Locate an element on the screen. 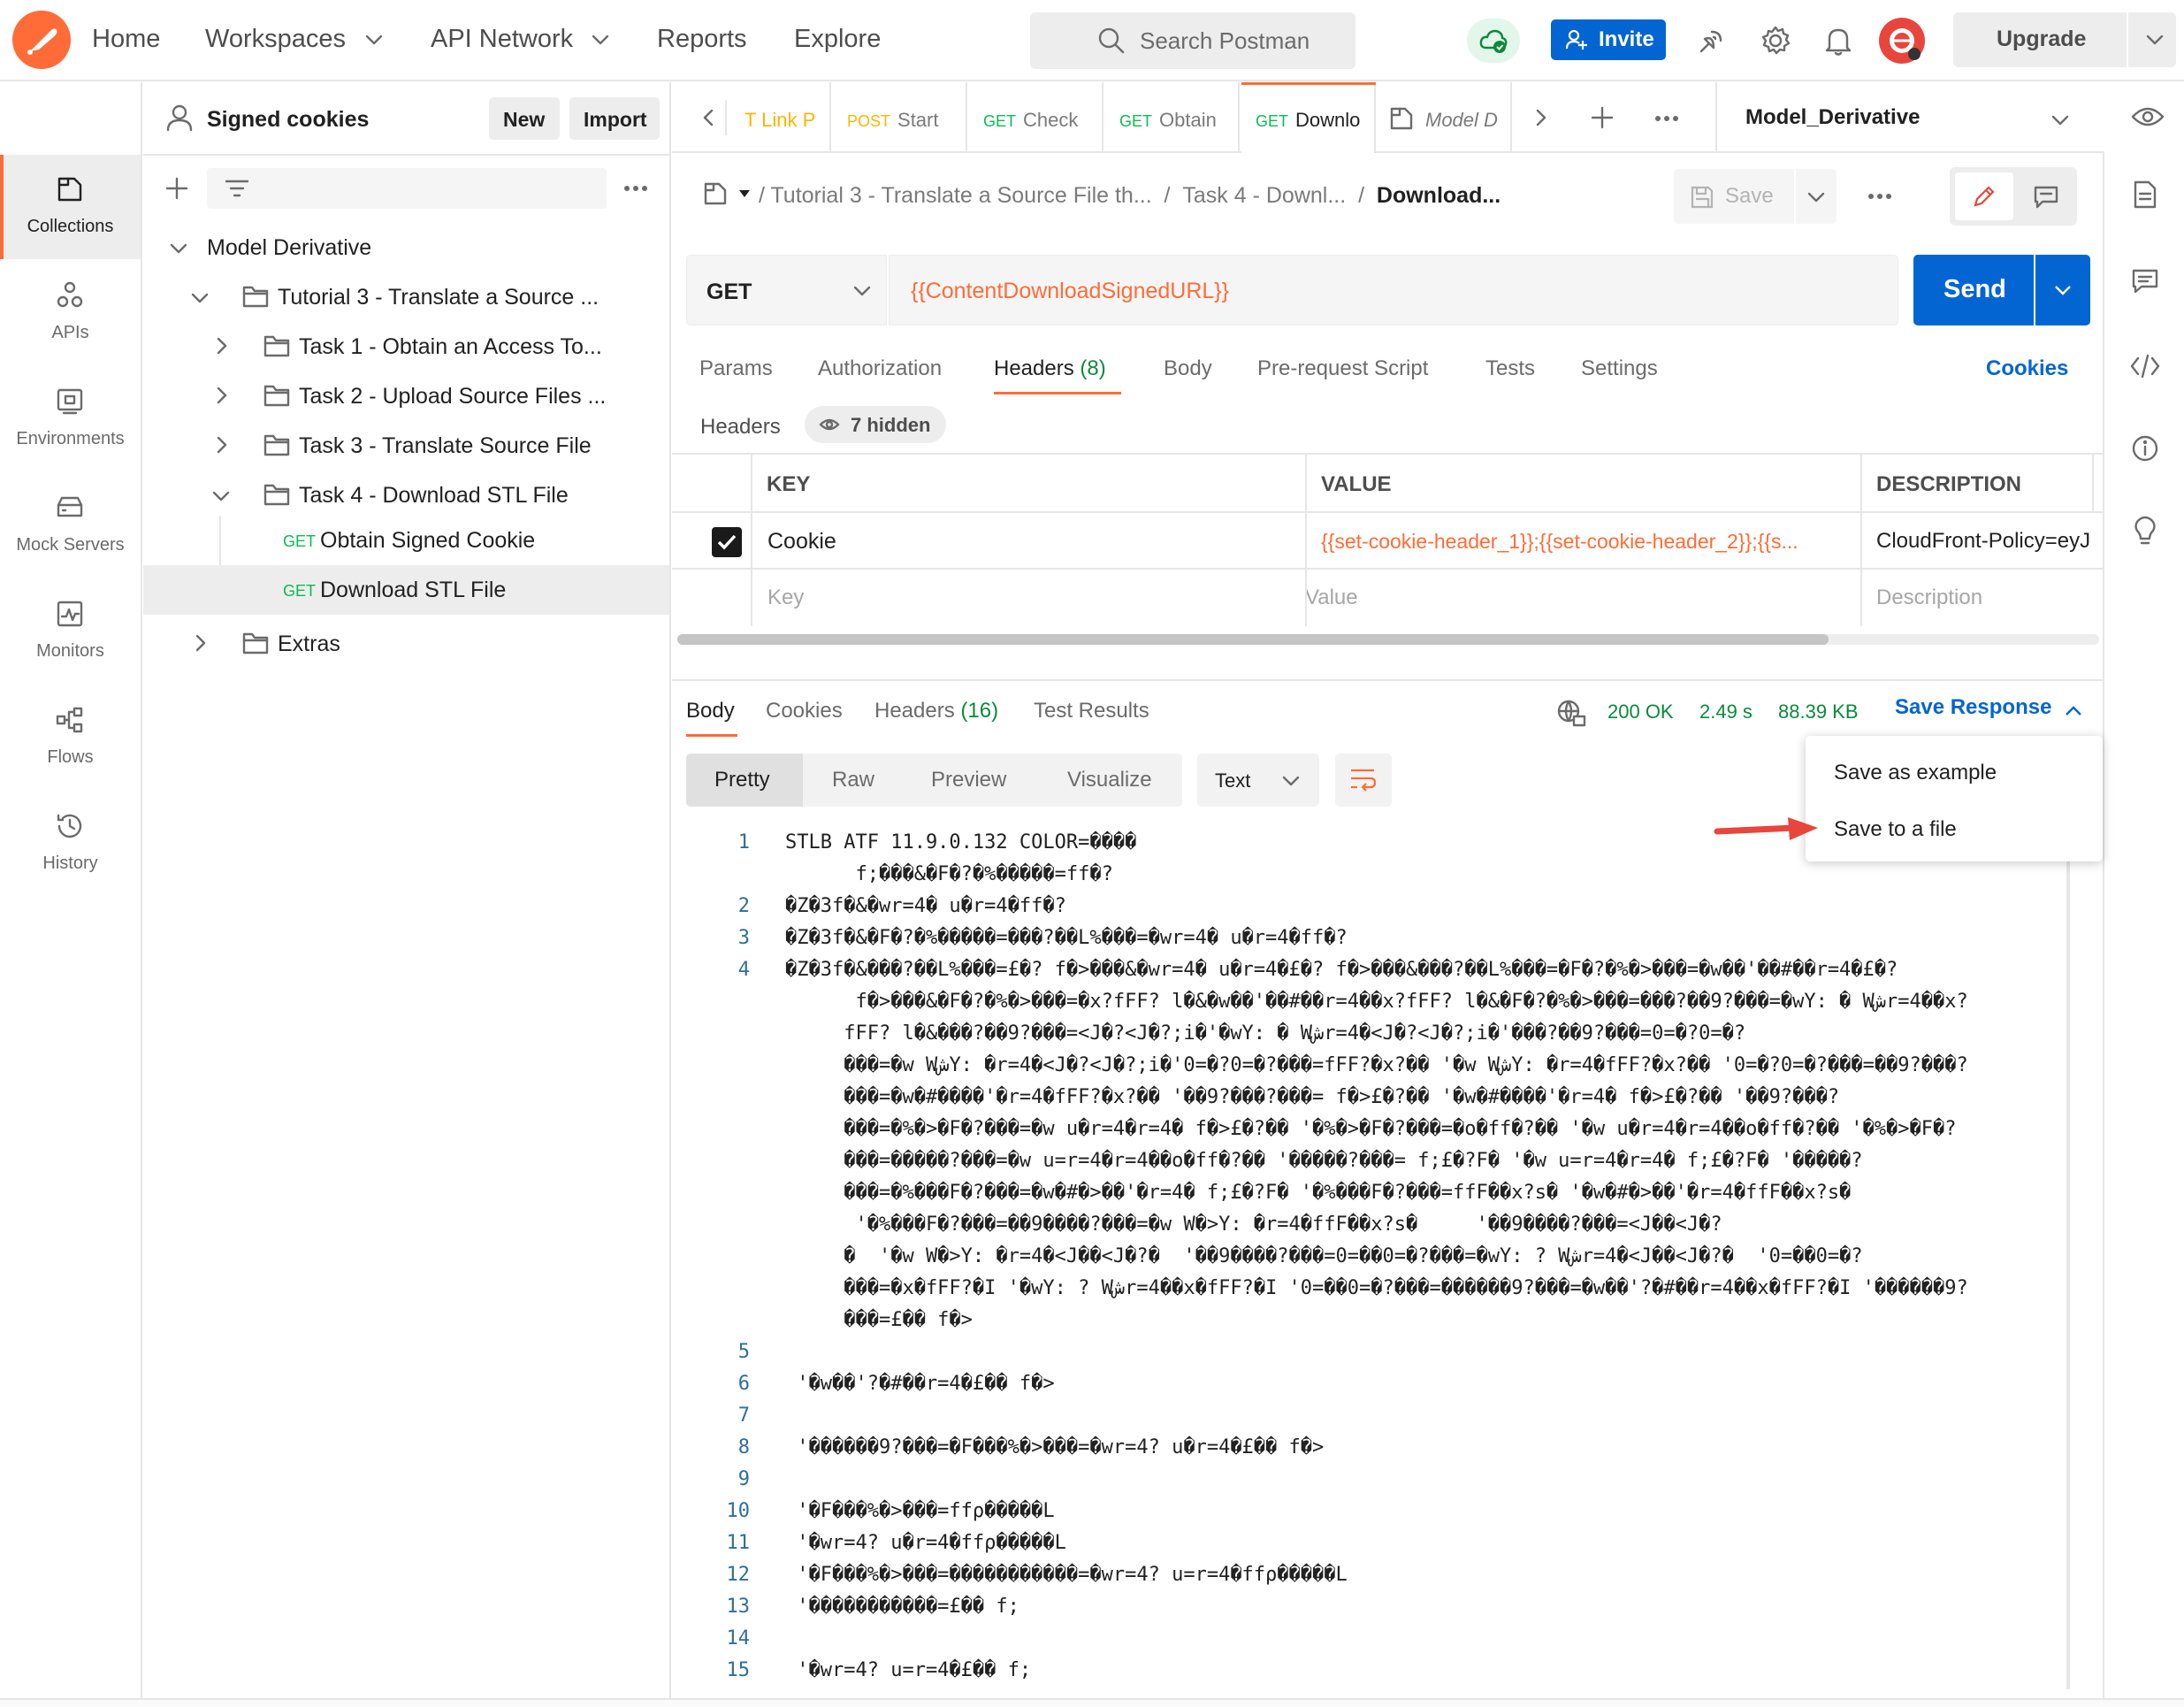  info-icon is located at coordinates (2145, 448).